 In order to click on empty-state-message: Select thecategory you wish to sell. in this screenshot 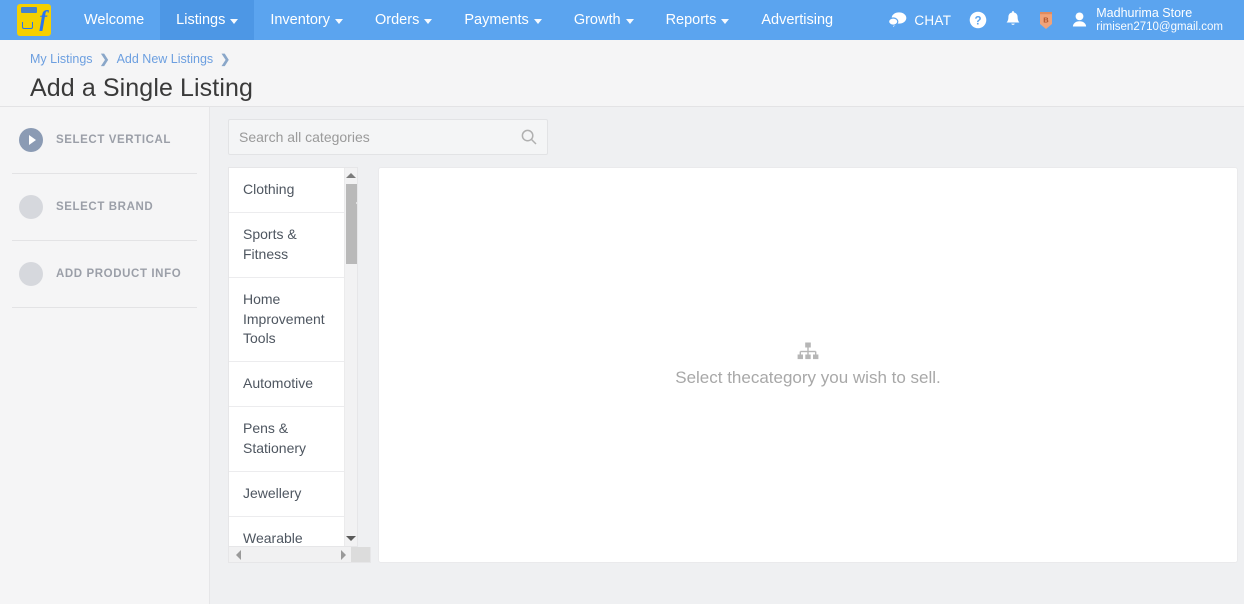, I will do `click(808, 377)`.